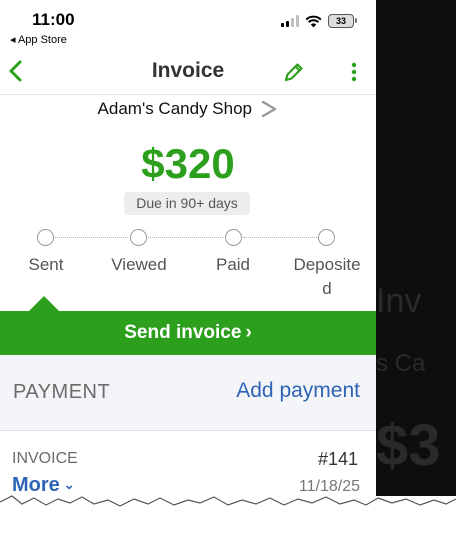 The width and height of the screenshot is (456, 539). Describe the element at coordinates (290, 21) in the screenshot. I see `signal-icon` at that location.